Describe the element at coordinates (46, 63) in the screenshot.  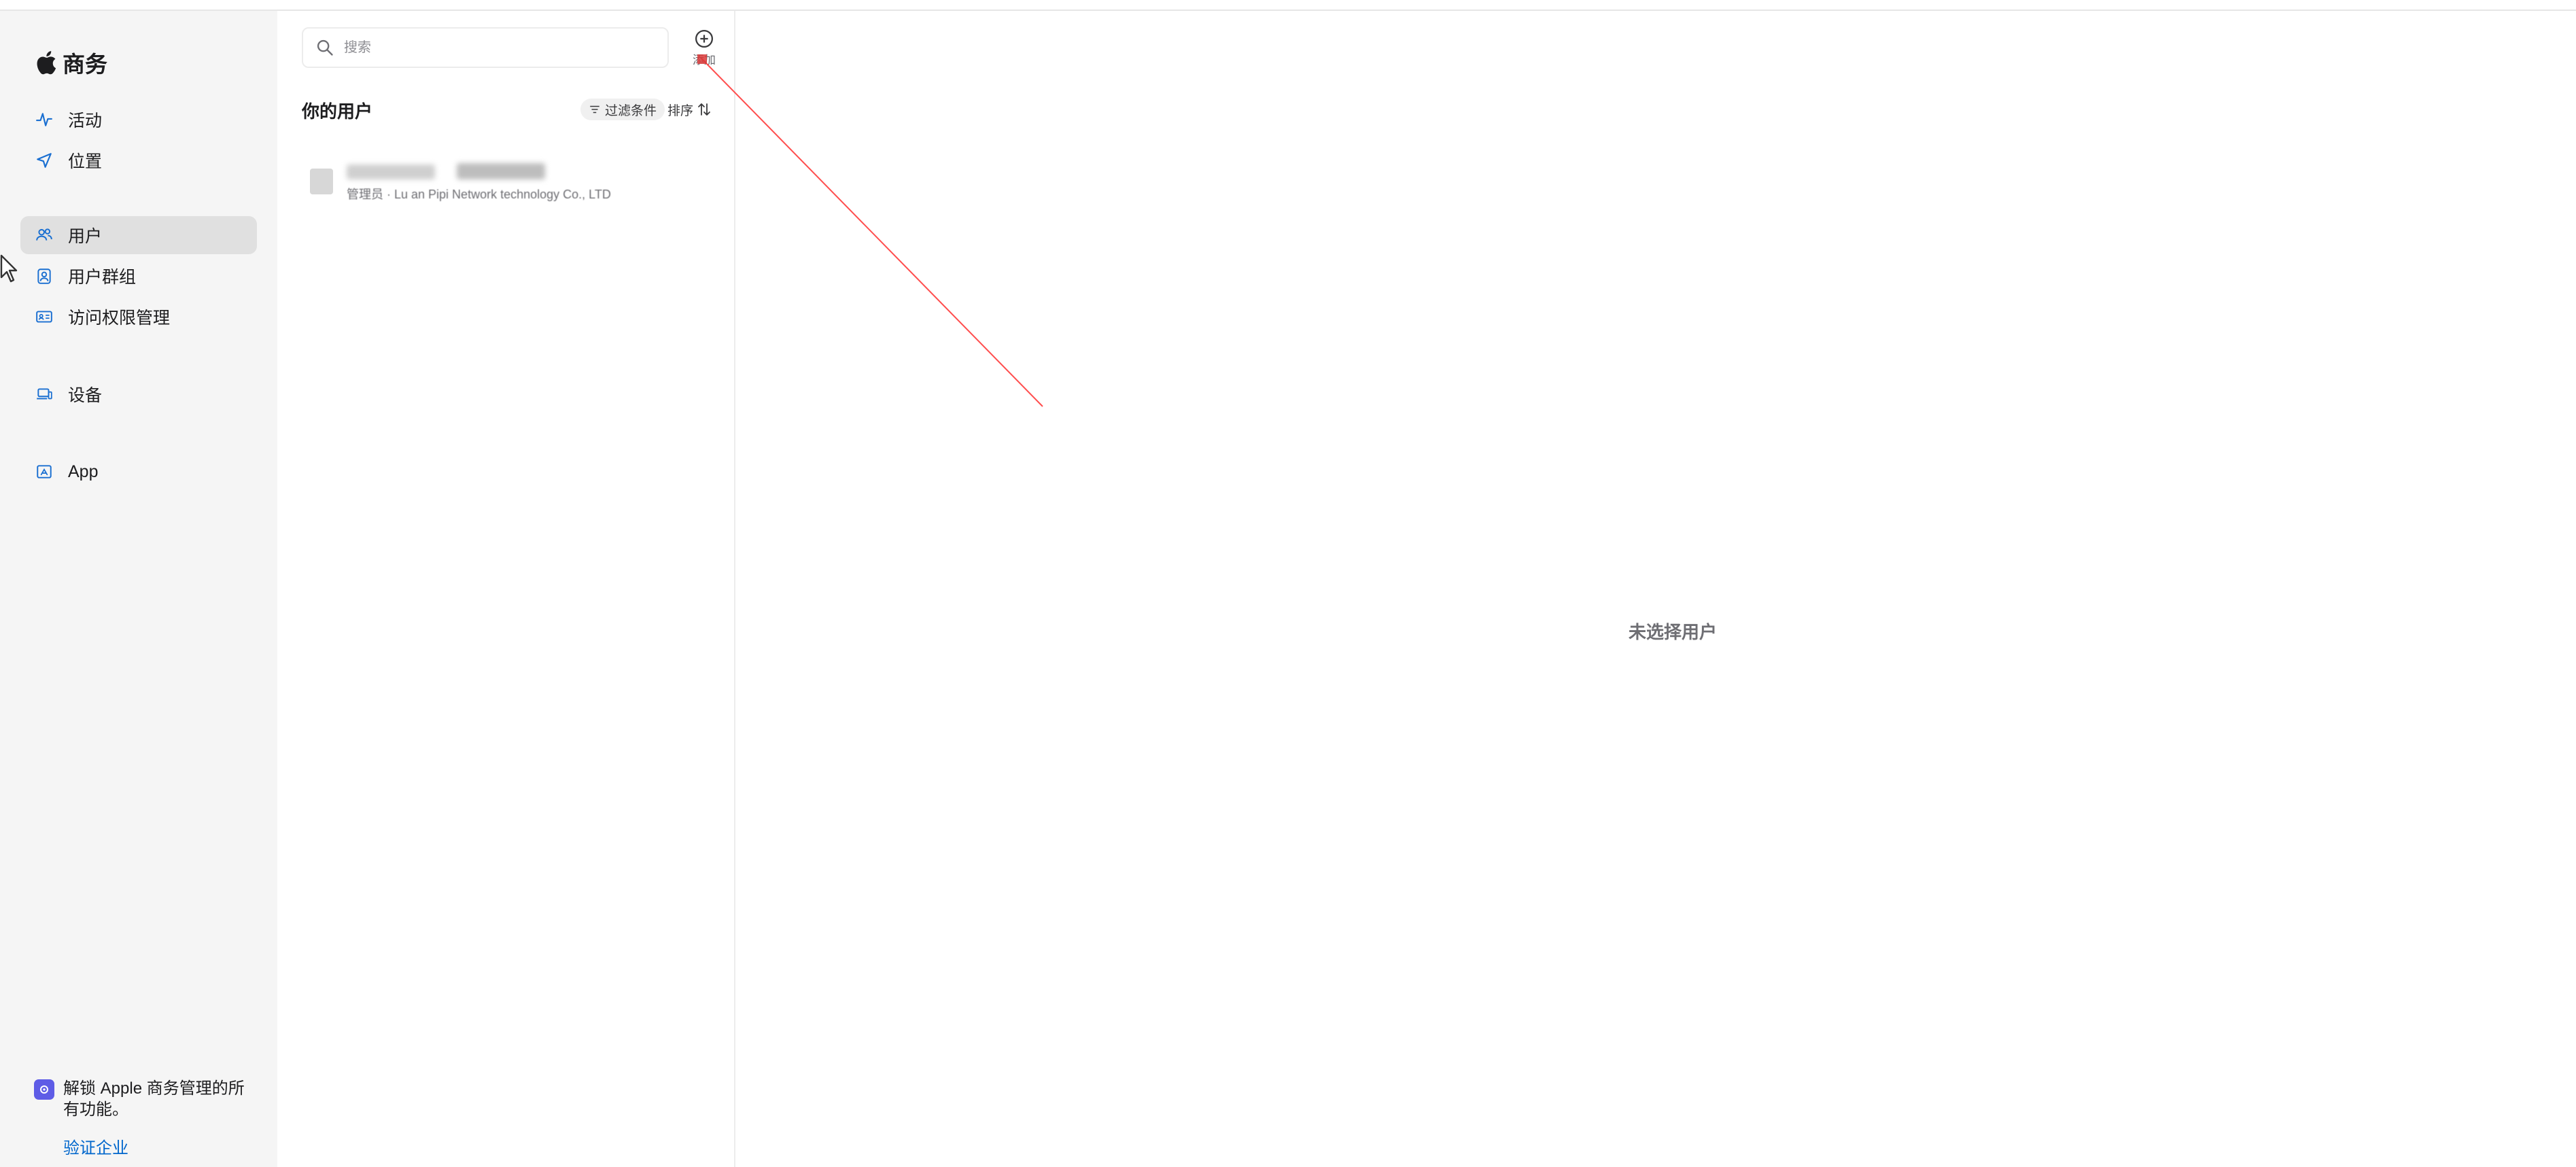
I see `apple-logo-icon` at that location.